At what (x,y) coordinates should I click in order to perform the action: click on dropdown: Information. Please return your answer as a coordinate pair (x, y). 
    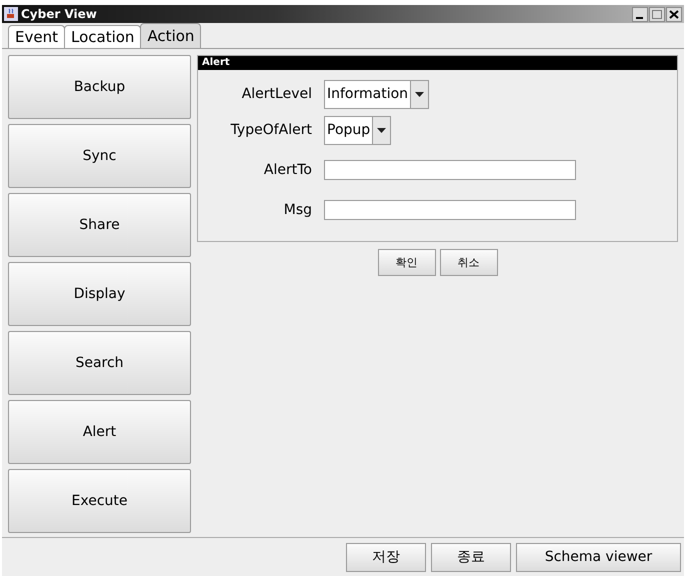
    Looking at the image, I should click on (377, 94).